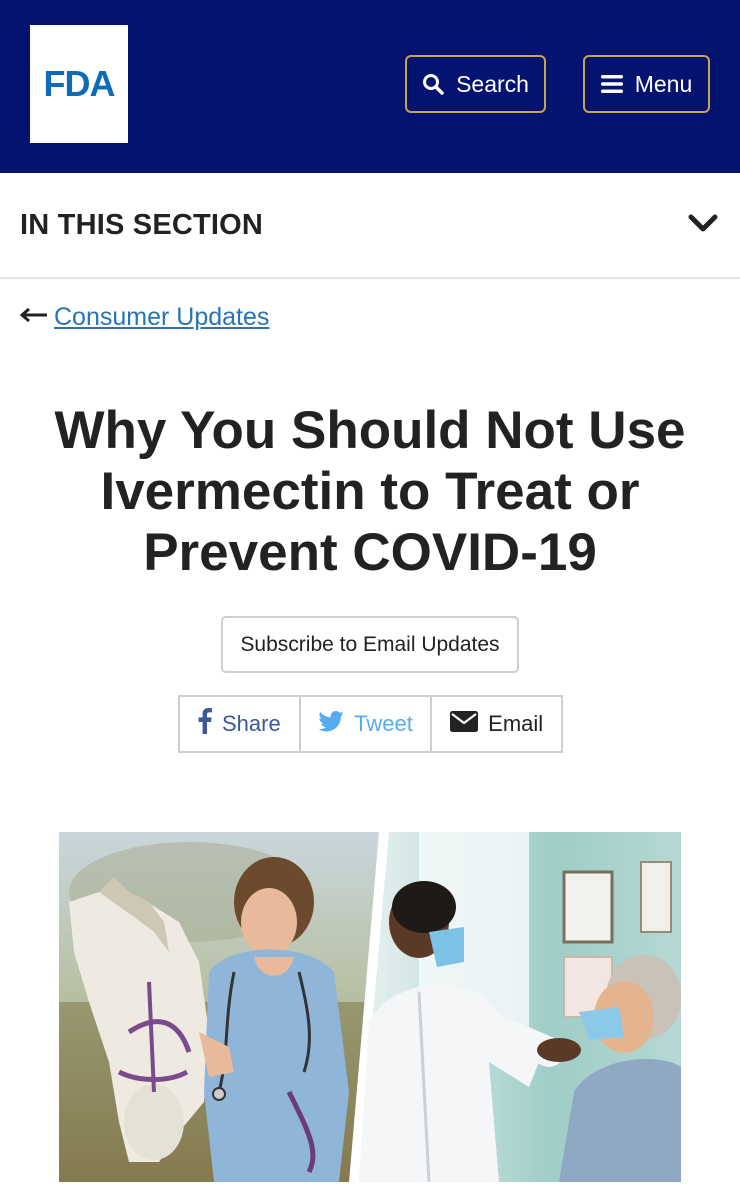 The height and width of the screenshot is (1200, 740). I want to click on menu-label: Menu, so click(663, 83).